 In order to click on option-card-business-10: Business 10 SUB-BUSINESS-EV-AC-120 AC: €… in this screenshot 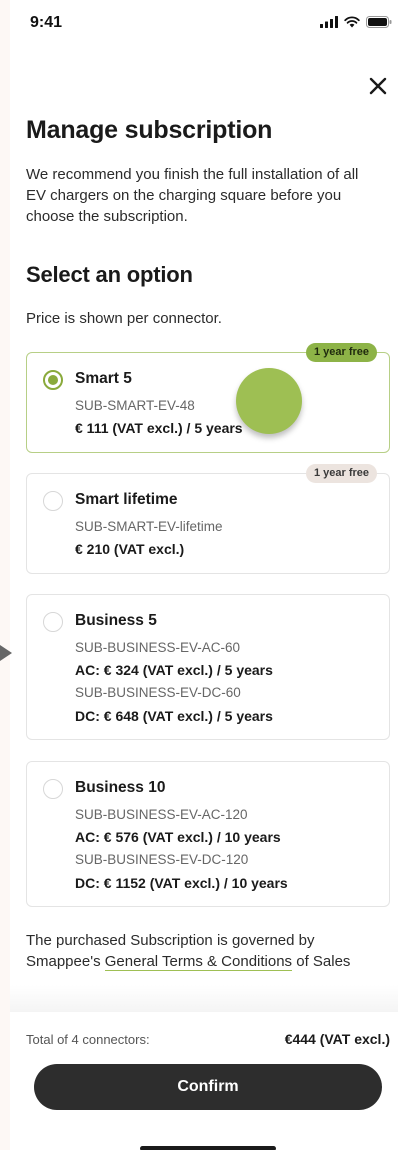, I will do `click(208, 834)`.